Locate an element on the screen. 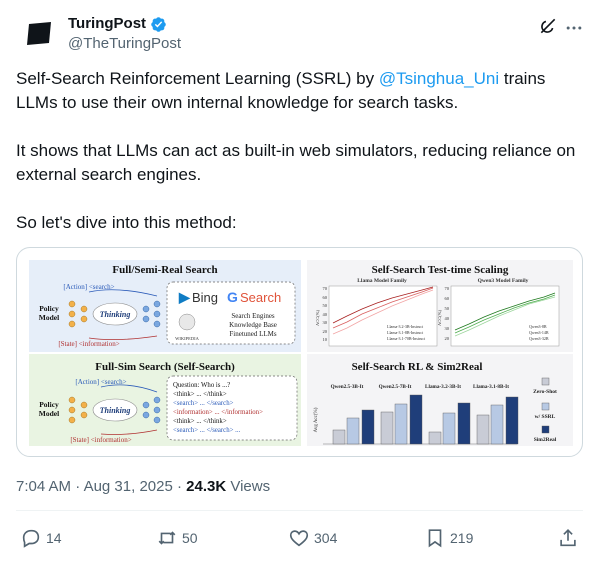  llama-family-label: Llama Model Family is located at coordinates (382, 281).